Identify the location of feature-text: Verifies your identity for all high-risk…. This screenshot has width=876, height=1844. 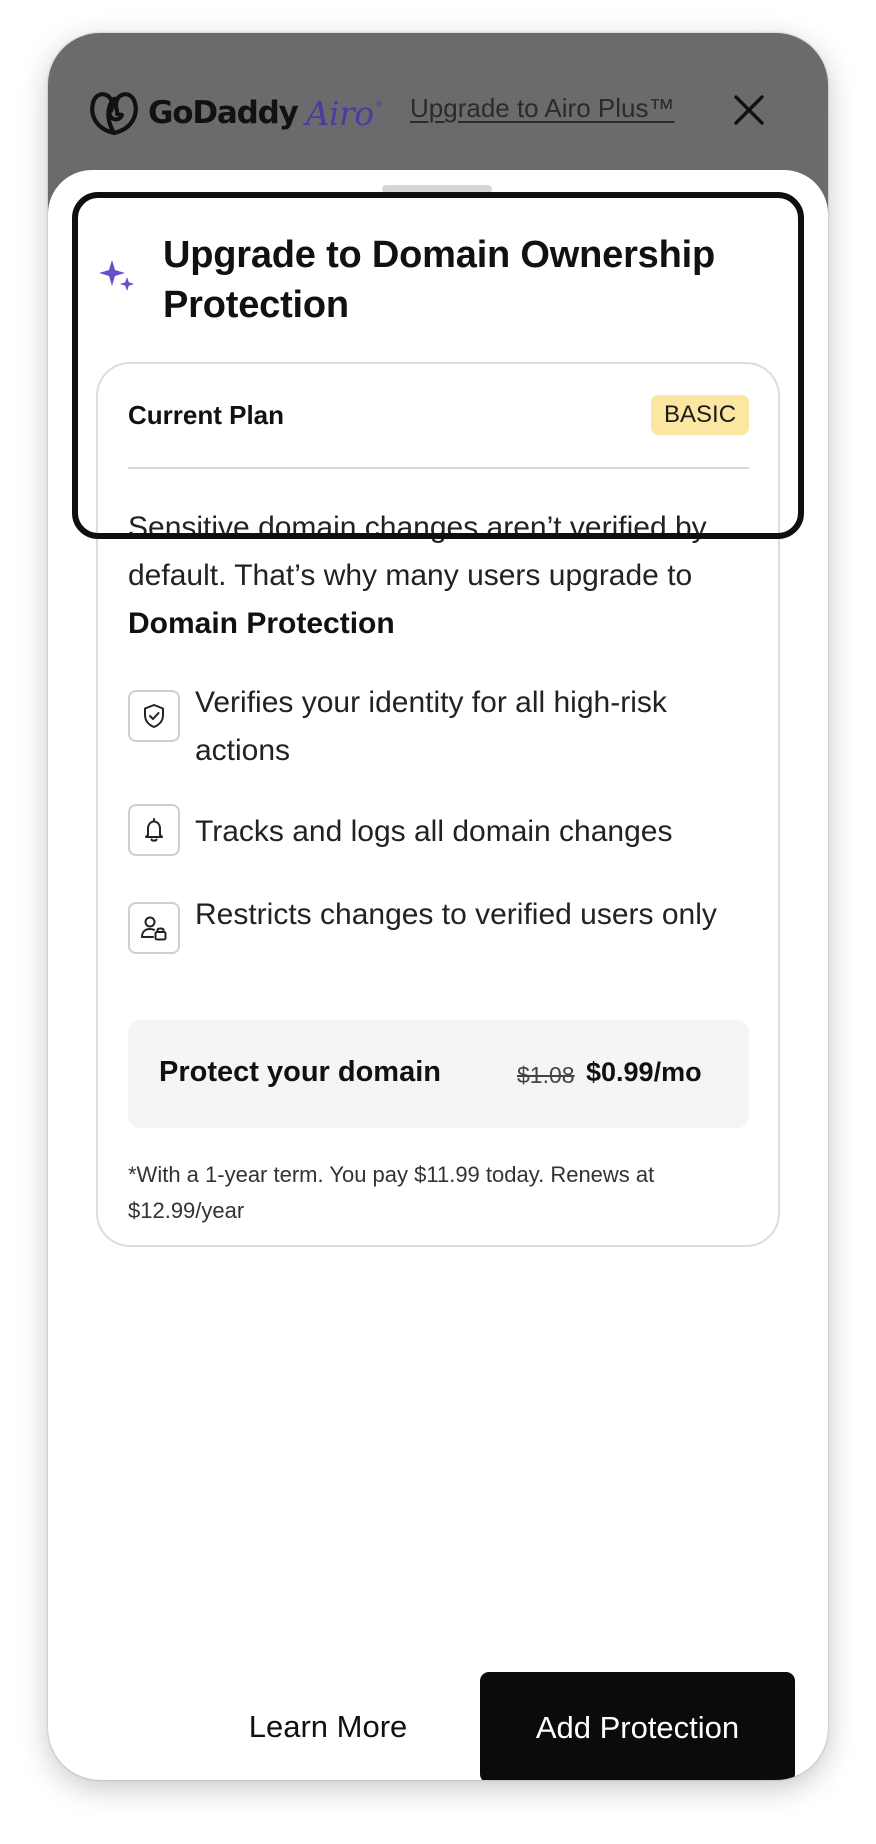
(431, 726).